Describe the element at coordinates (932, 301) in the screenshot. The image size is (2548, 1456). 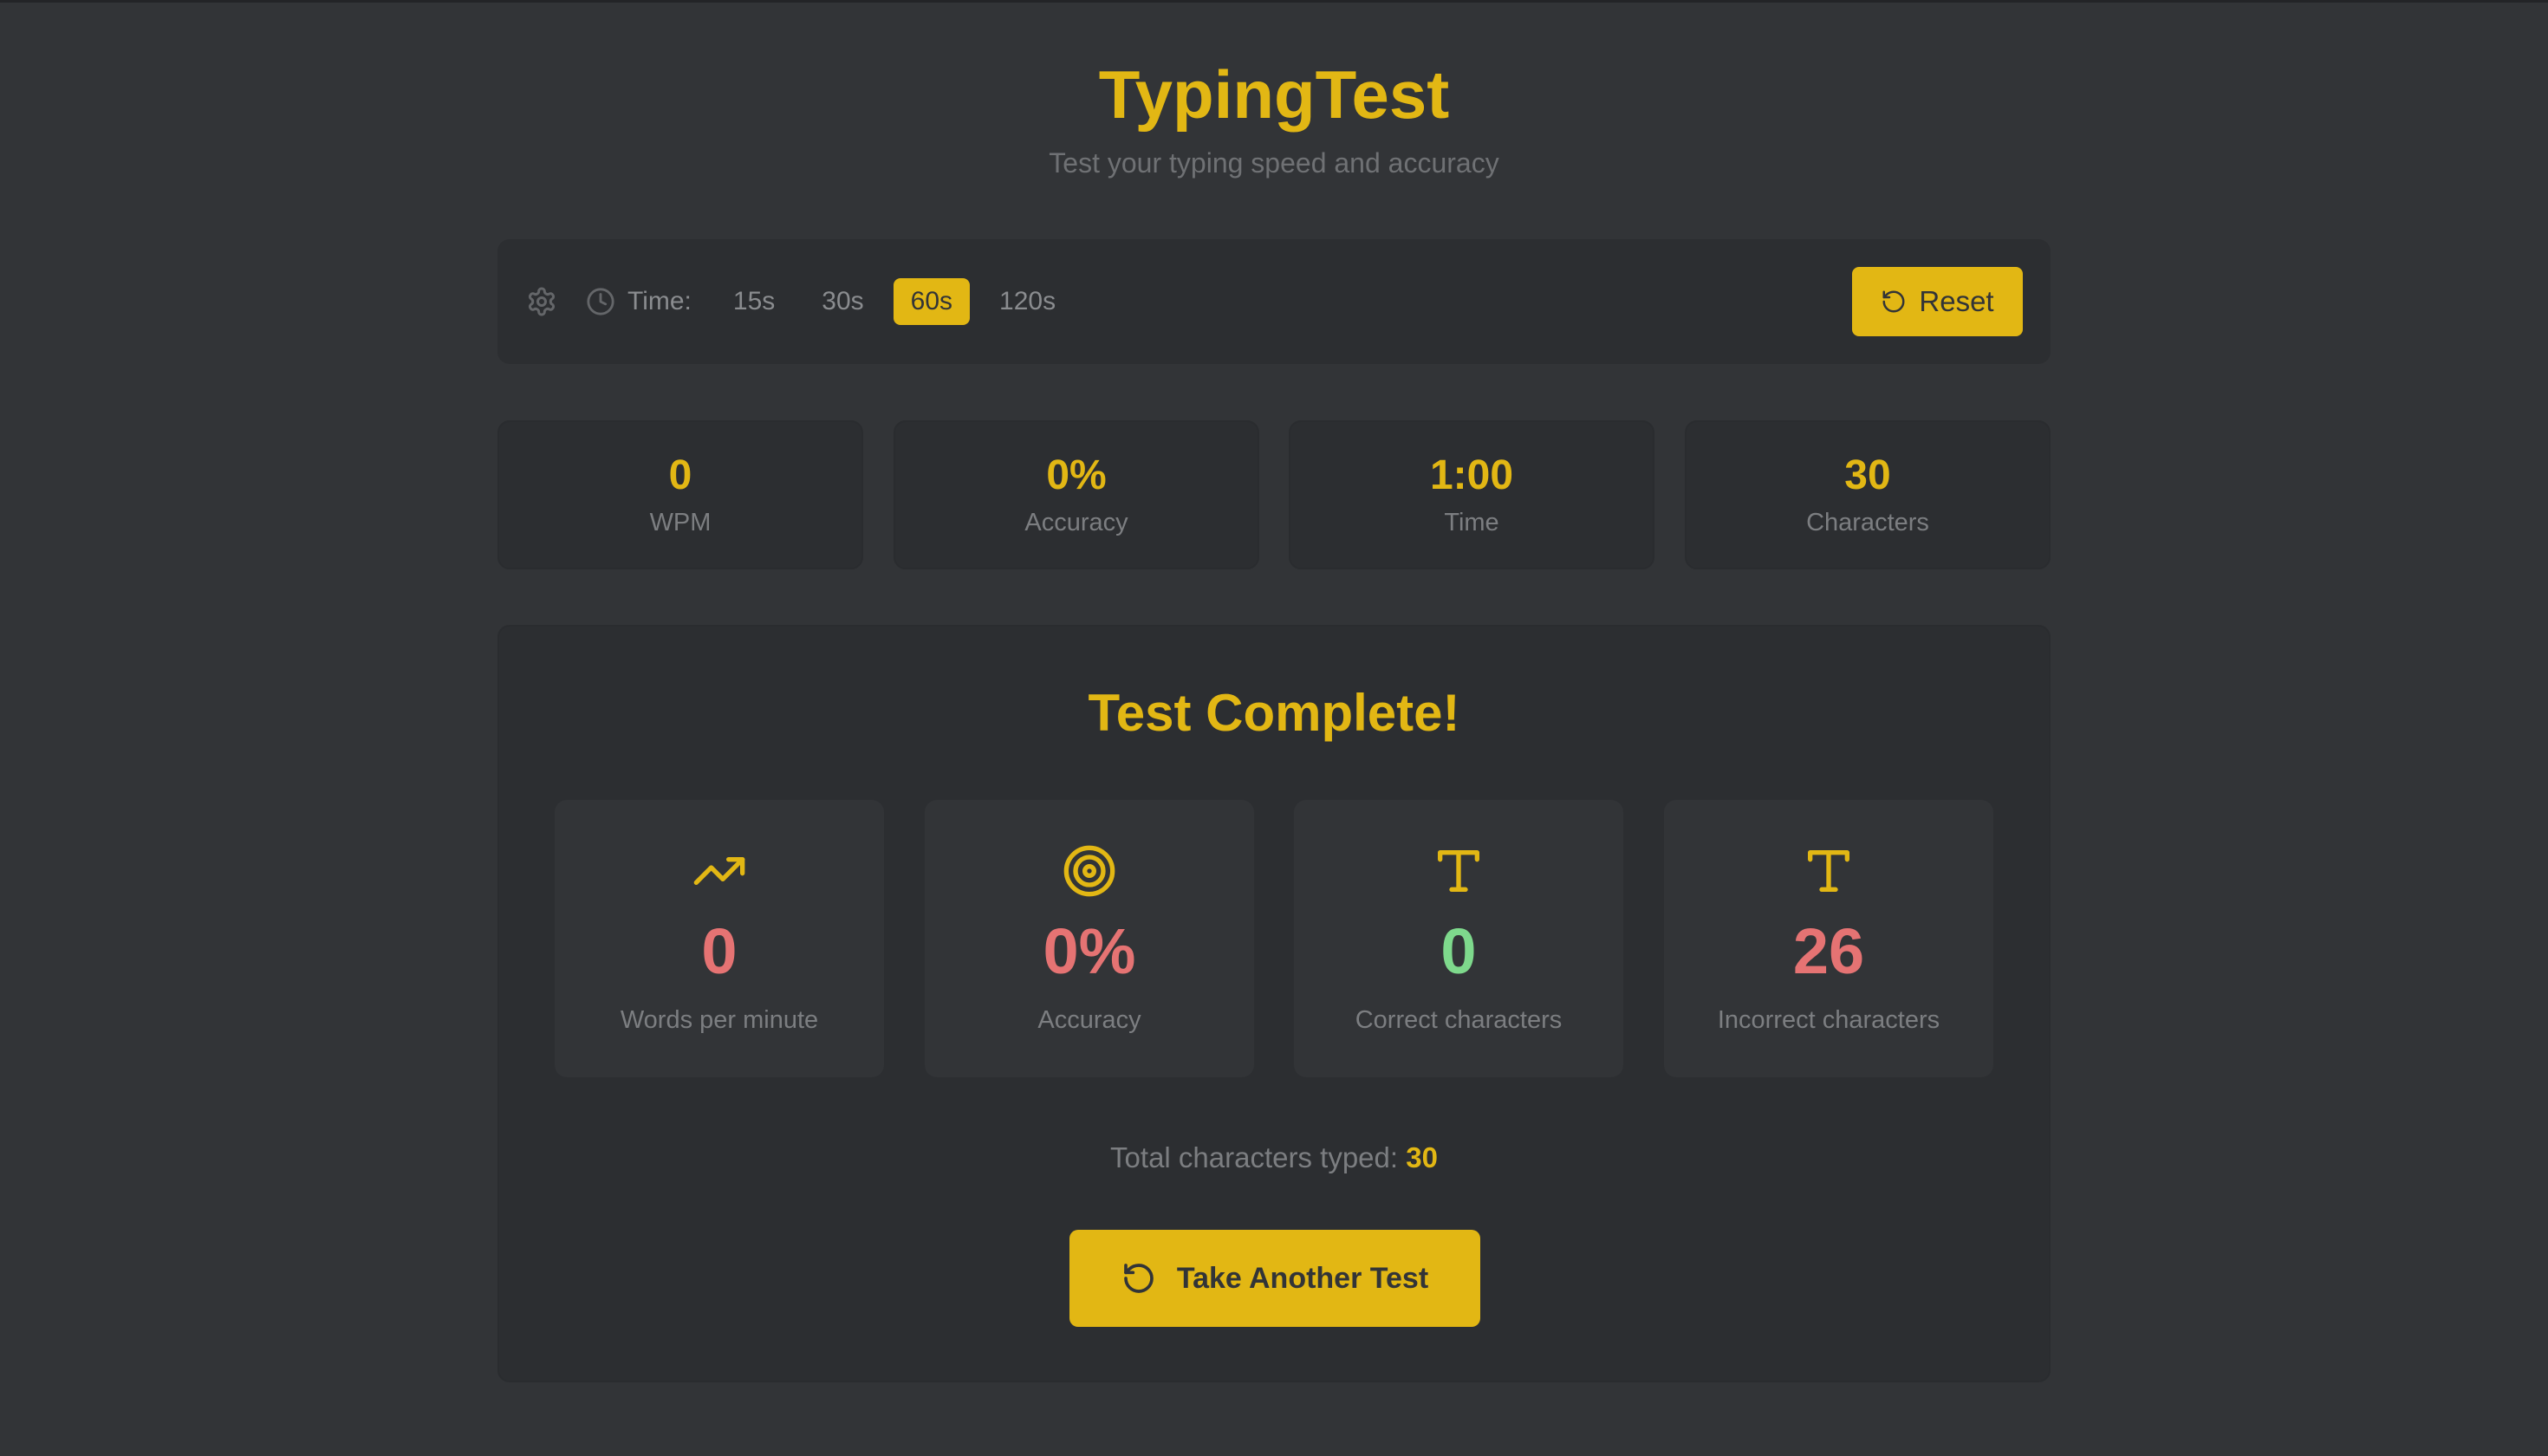
I see `time-option-60s: 60s` at that location.